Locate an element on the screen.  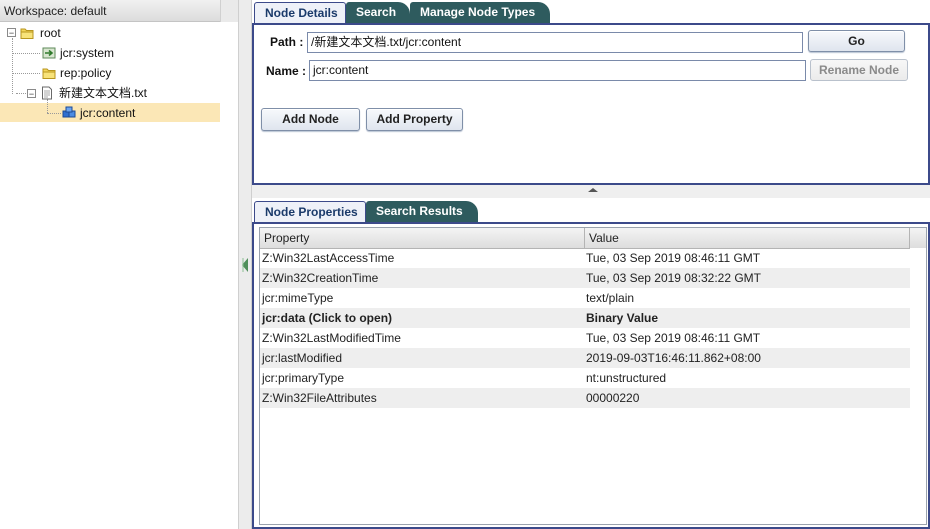
tree-item-file: 新建文本文档.txt is located at coordinates (103, 93).